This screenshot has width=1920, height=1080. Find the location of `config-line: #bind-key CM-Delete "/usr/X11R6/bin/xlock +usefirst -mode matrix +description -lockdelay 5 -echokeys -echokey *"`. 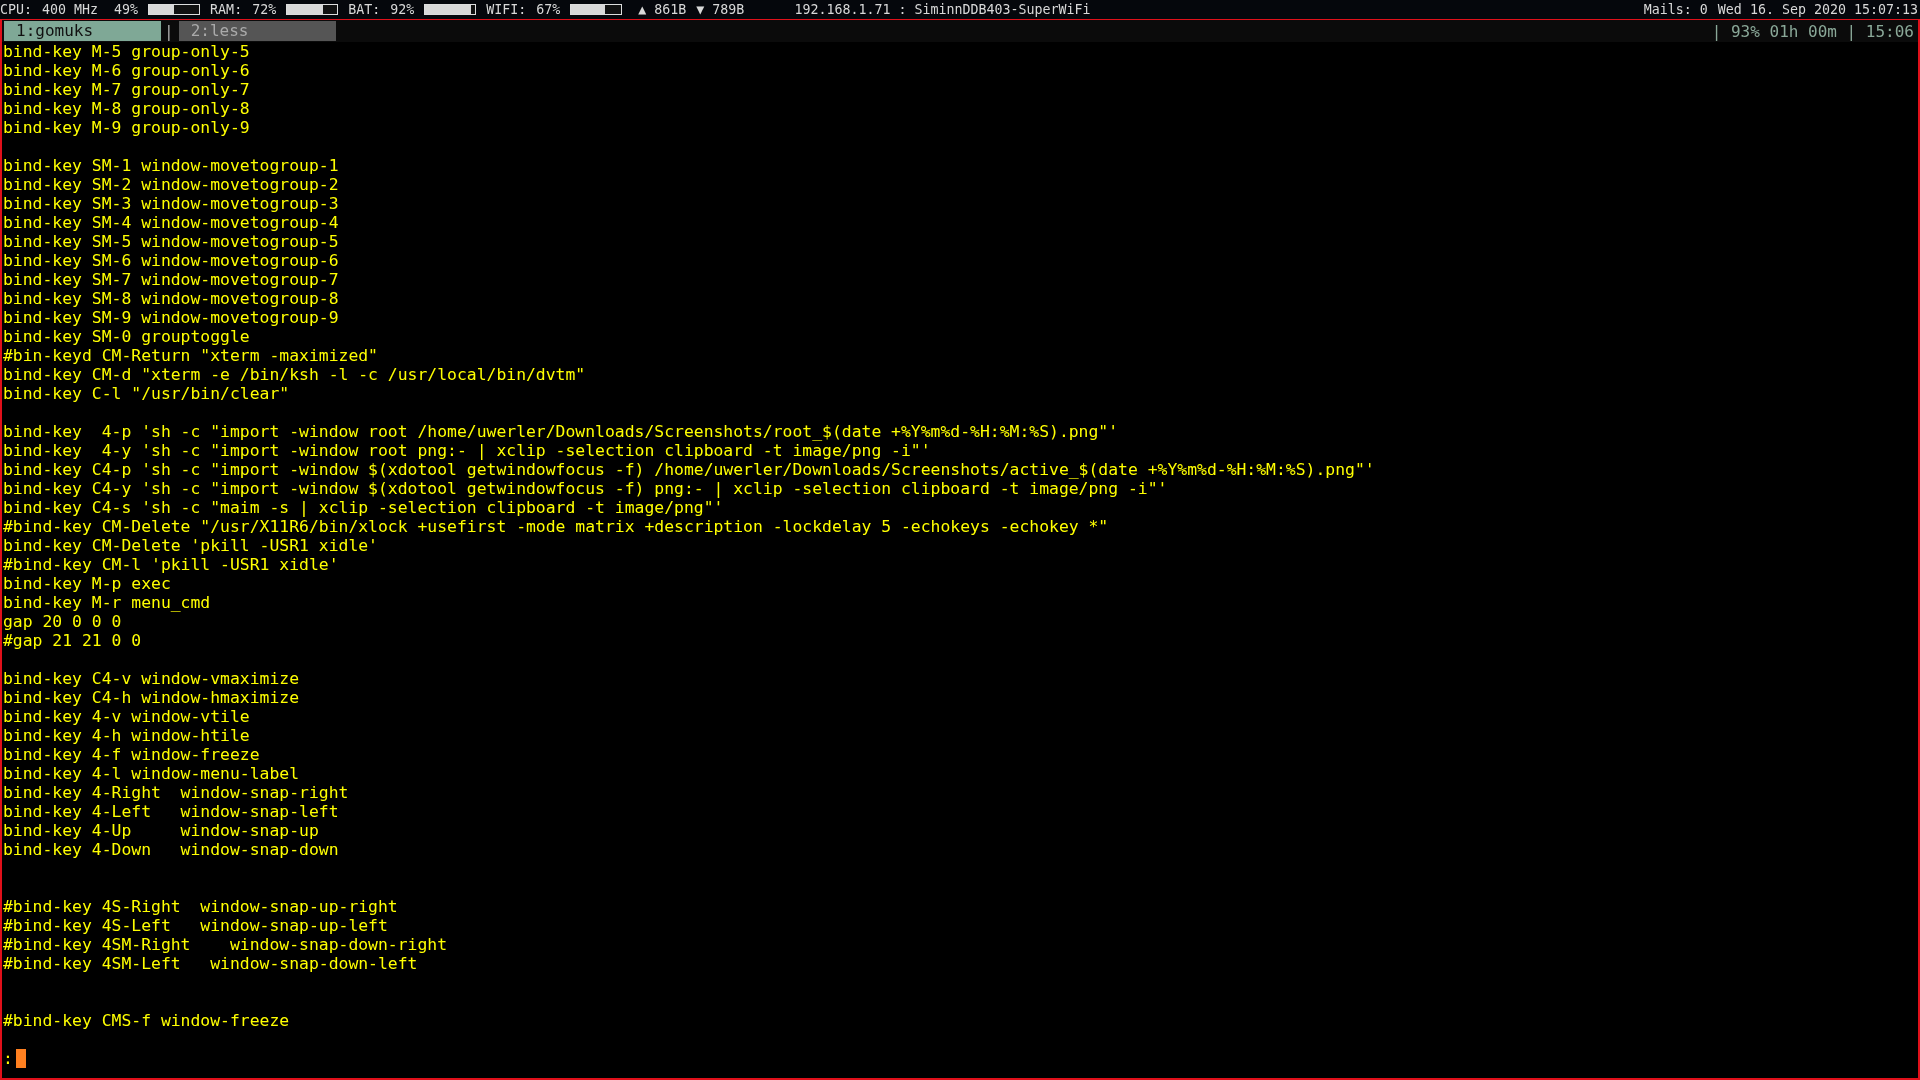

config-line: #bind-key CM-Delete "/usr/X11R6/bin/xlock +usefirst -mode matrix +description -lockdelay 5 -echokeys -echokey *" is located at coordinates (556, 526).